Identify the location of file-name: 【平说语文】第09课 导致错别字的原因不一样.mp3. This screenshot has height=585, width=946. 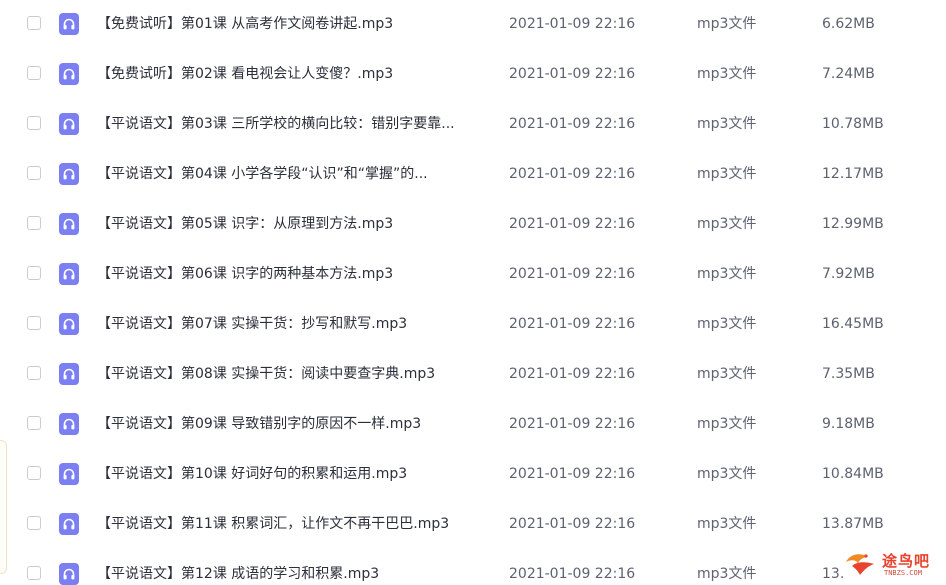
(292, 424).